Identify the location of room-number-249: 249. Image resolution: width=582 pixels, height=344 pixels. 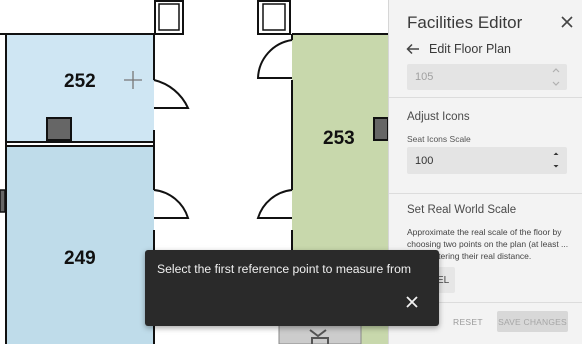
(80, 258).